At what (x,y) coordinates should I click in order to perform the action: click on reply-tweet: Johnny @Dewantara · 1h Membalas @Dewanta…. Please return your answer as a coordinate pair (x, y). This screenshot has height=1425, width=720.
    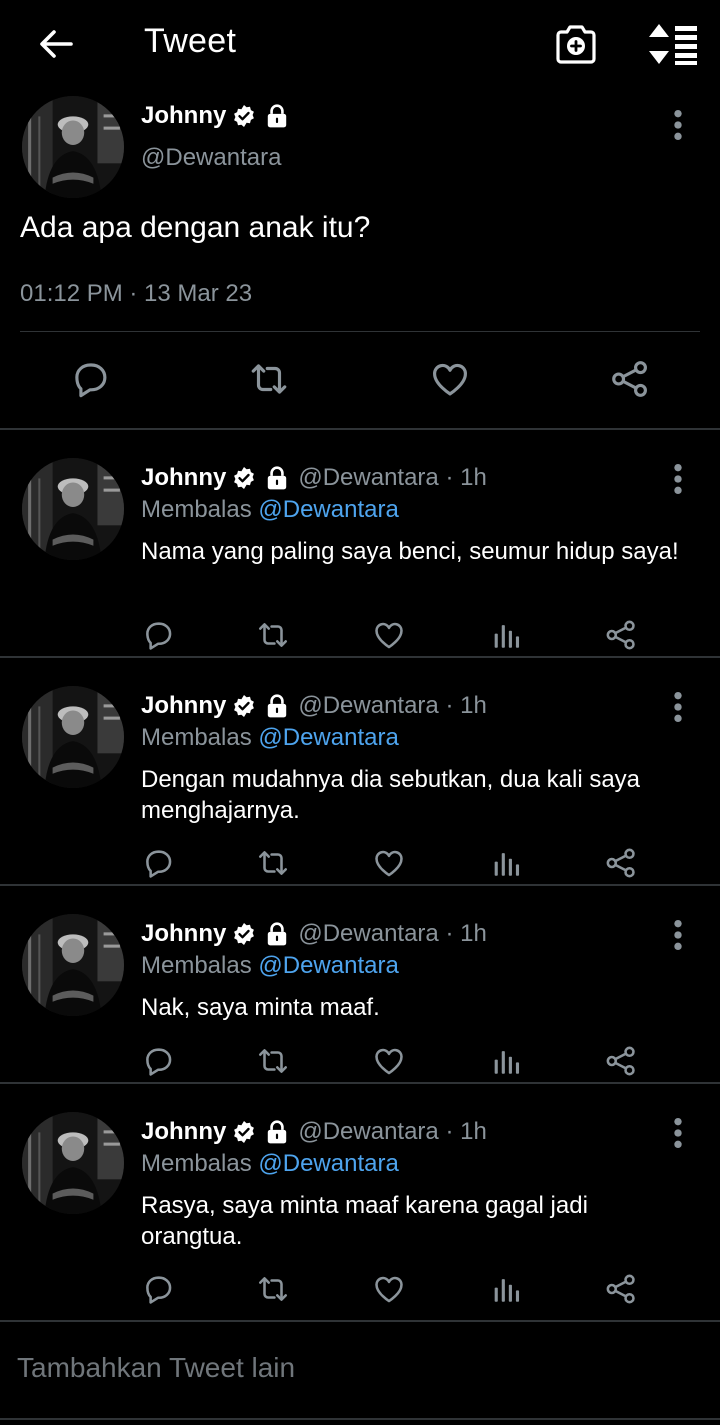
    Looking at the image, I should click on (360, 985).